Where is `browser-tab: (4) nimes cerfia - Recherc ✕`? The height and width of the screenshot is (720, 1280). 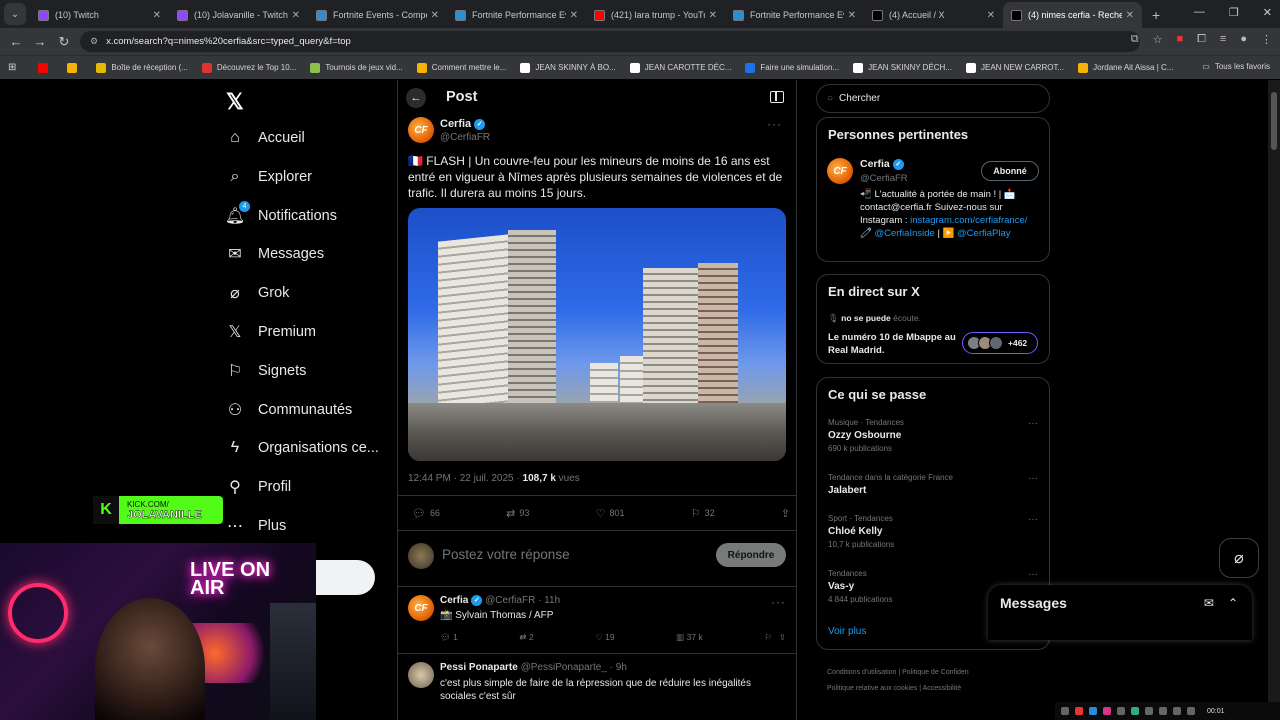
browser-tab: (4) nimes cerfia - Recherc ✕ is located at coordinates (1072, 15).